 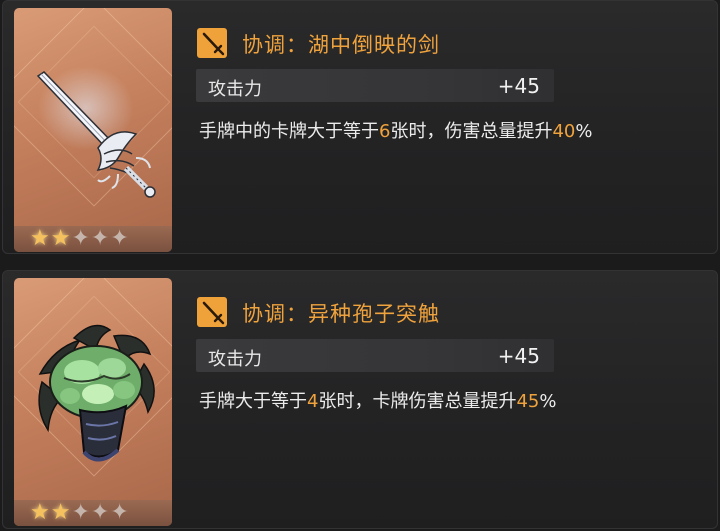 I want to click on desc-highlight-number: 4, so click(x=313, y=401).